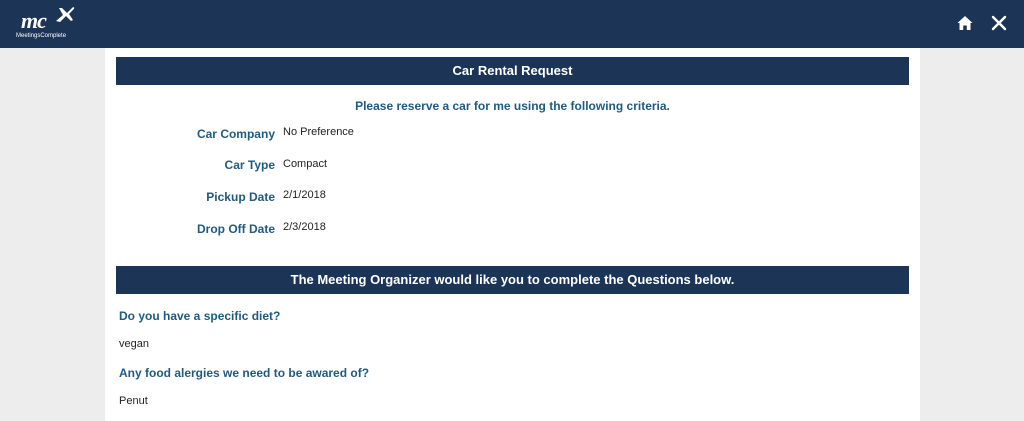  What do you see at coordinates (41, 36) in the screenshot?
I see `logo-subtext: MeetingsComplete` at bounding box center [41, 36].